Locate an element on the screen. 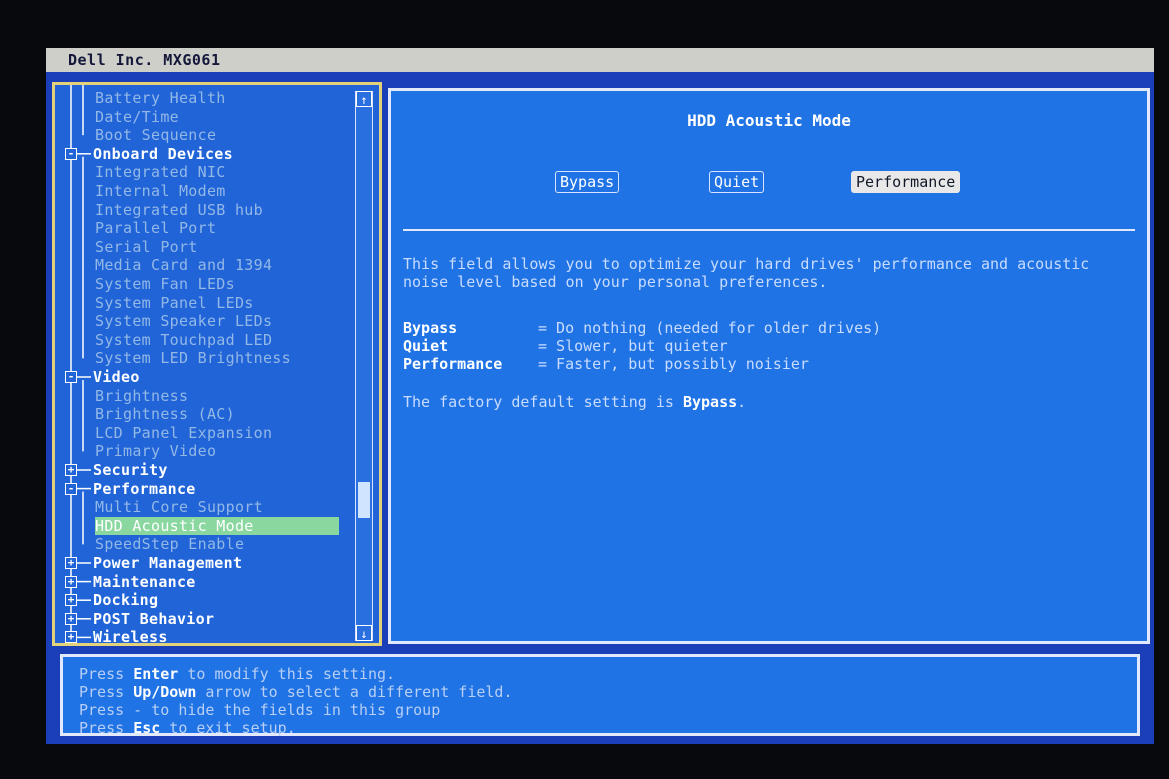 Image resolution: width=1169 pixels, height=779 pixels. tree-item-label: Docking is located at coordinates (126, 600).